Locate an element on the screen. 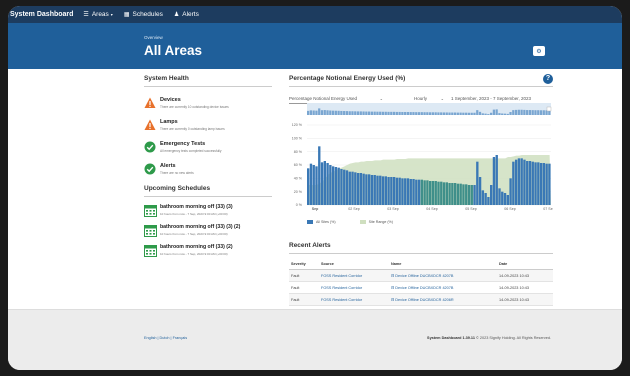 Image resolution: width=630 pixels, height=376 pixels. column-header: Source is located at coordinates (354, 264).